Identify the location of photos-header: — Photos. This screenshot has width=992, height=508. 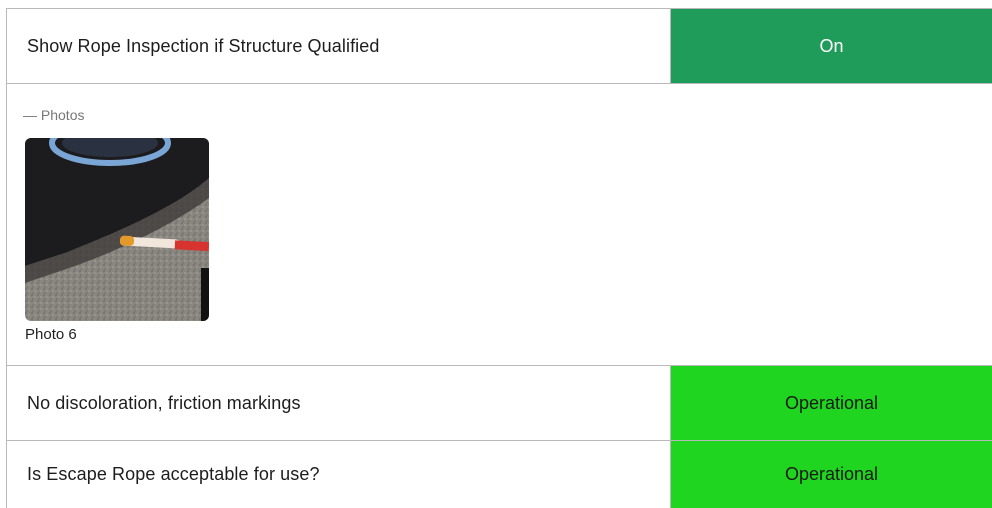
(53, 115).